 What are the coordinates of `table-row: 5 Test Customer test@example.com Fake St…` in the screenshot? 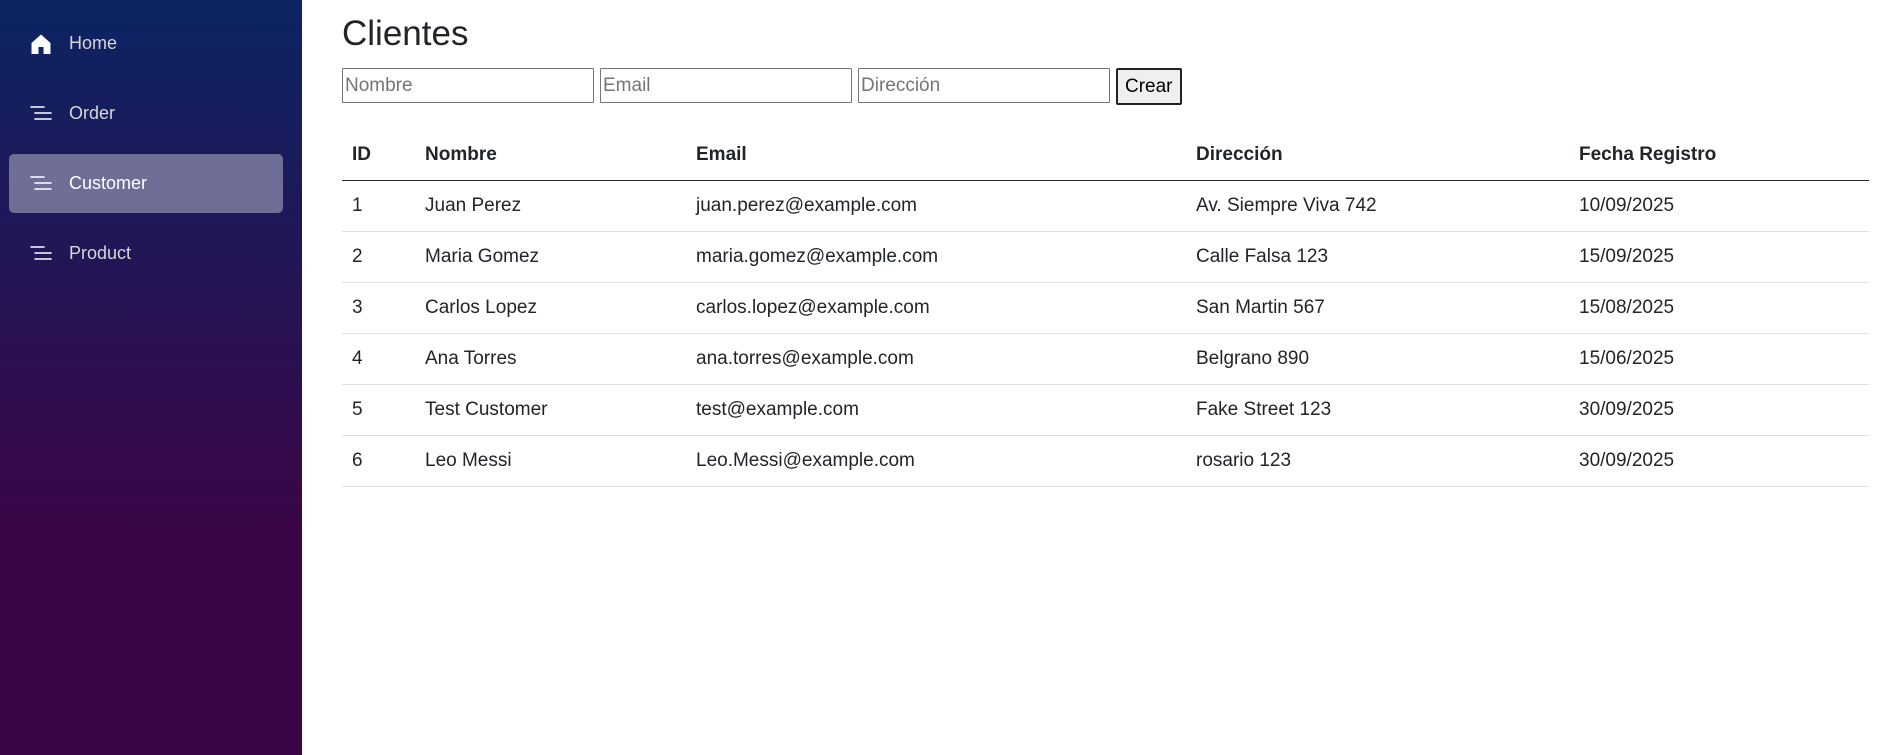 It's located at (1105, 410).